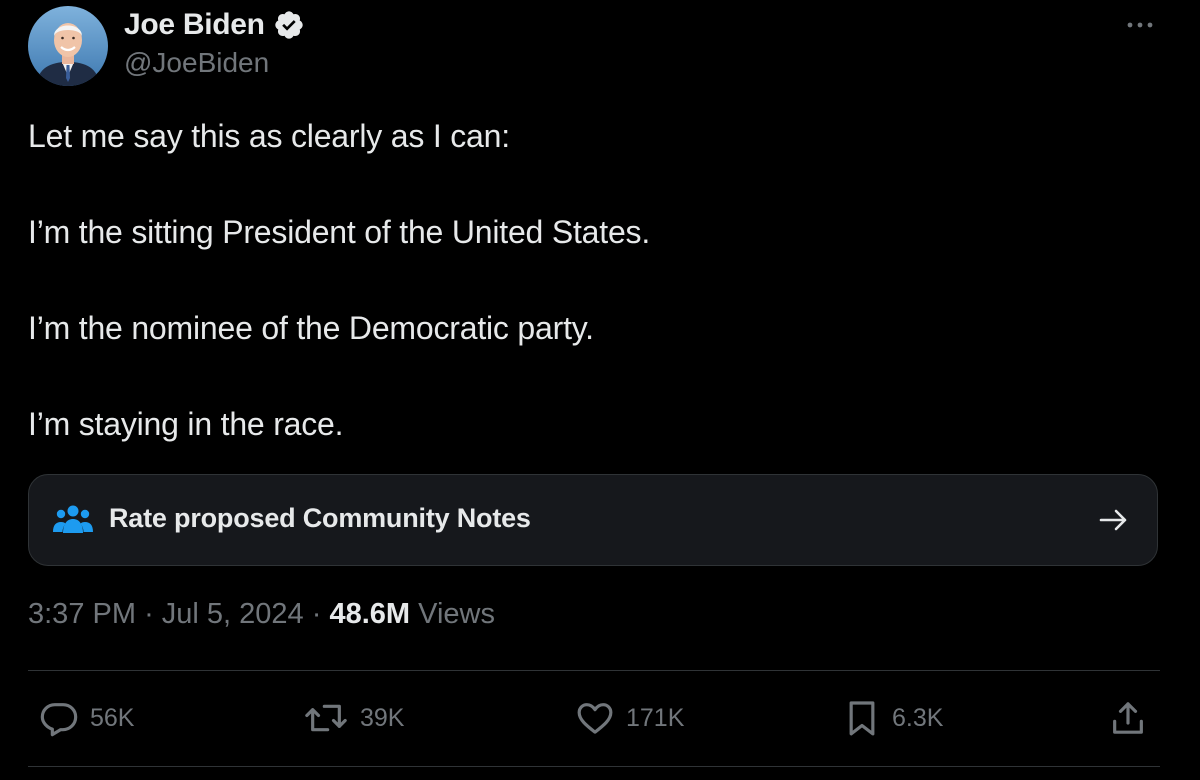 The width and height of the screenshot is (1200, 780). I want to click on reply-count: 56K, so click(112, 717).